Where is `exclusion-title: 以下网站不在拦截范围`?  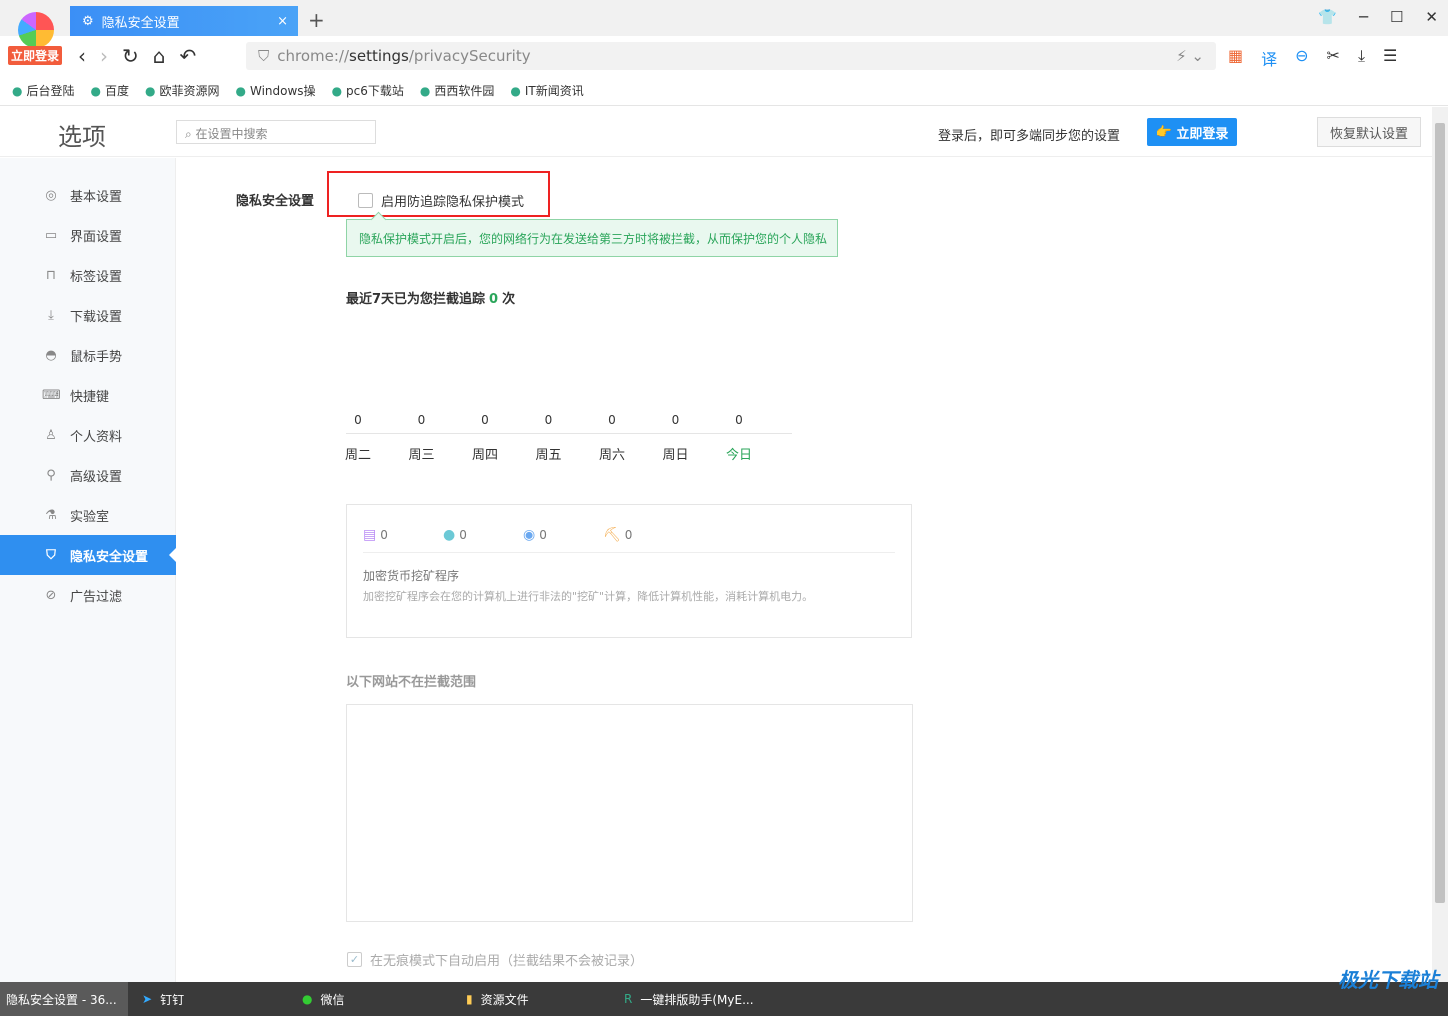 exclusion-title: 以下网站不在拦截范围 is located at coordinates (411, 682).